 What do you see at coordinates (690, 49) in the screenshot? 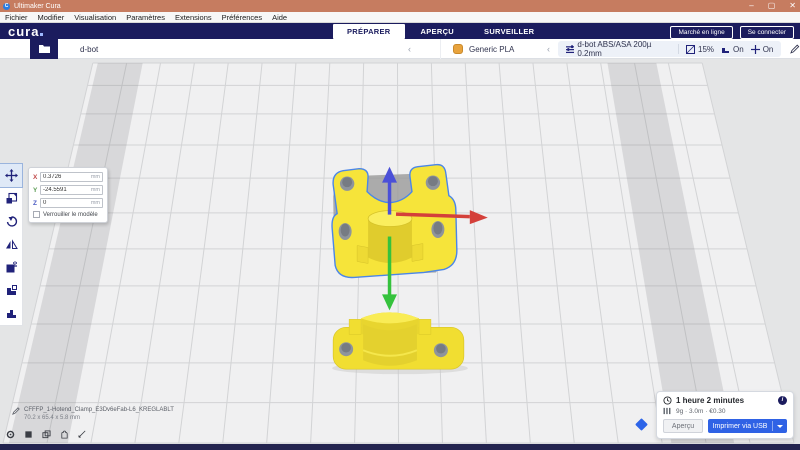
I see `infill-icon` at bounding box center [690, 49].